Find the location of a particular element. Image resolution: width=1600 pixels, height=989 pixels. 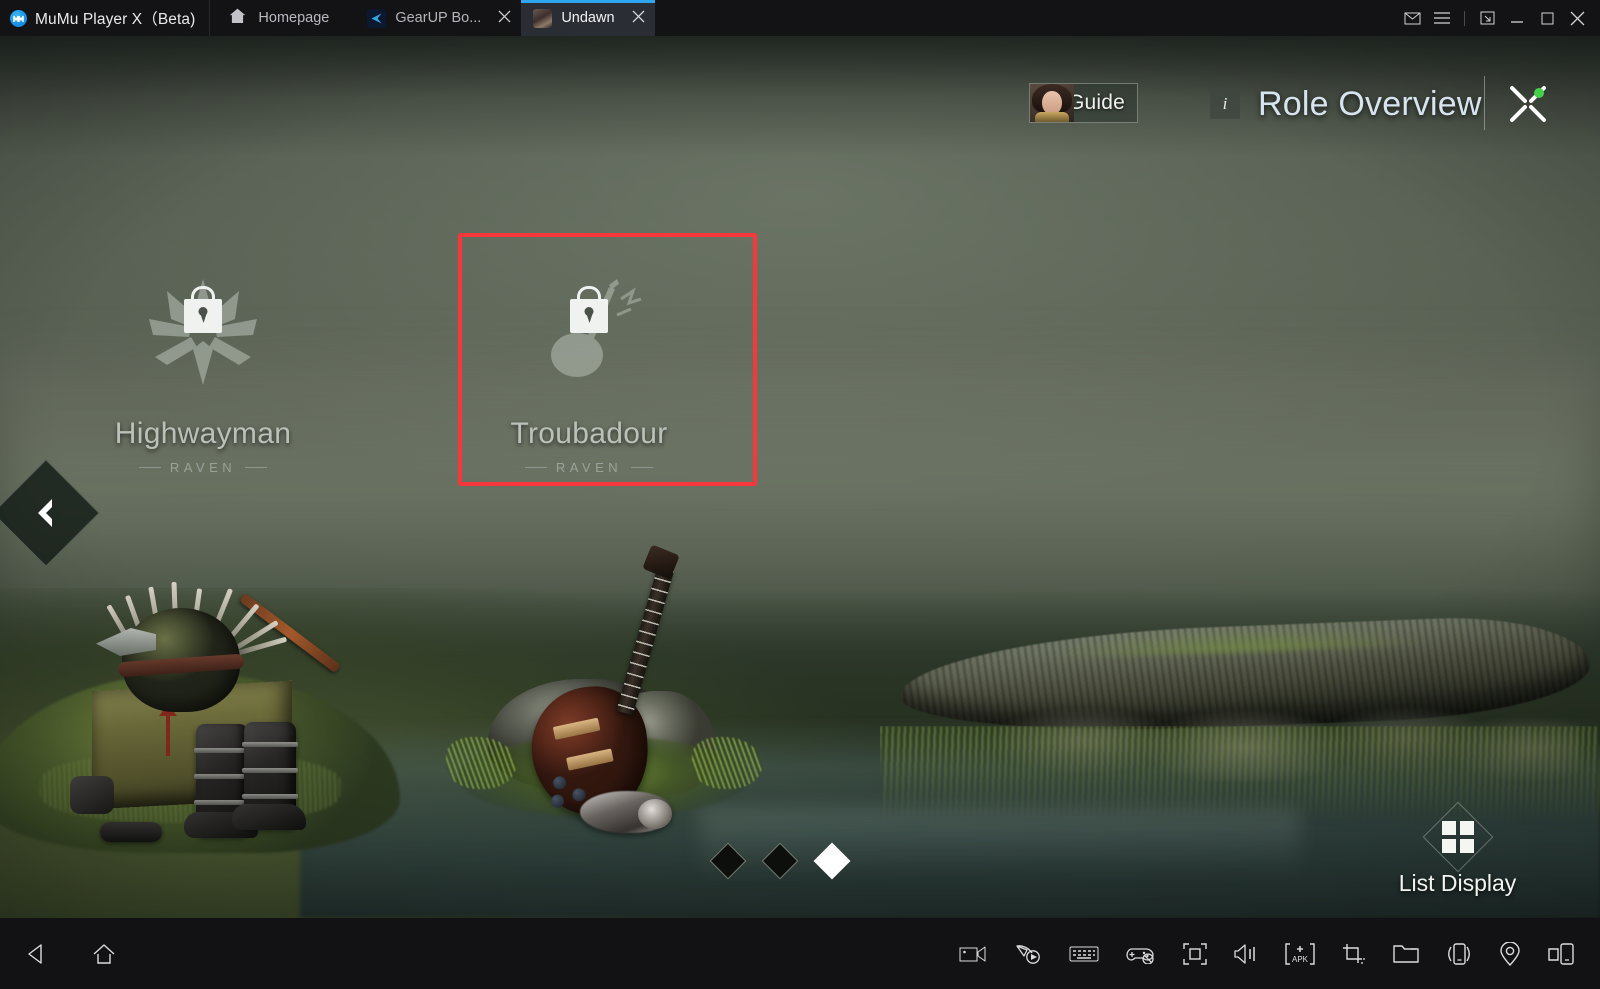

gamepad-disabled-icon is located at coordinates (1141, 954).